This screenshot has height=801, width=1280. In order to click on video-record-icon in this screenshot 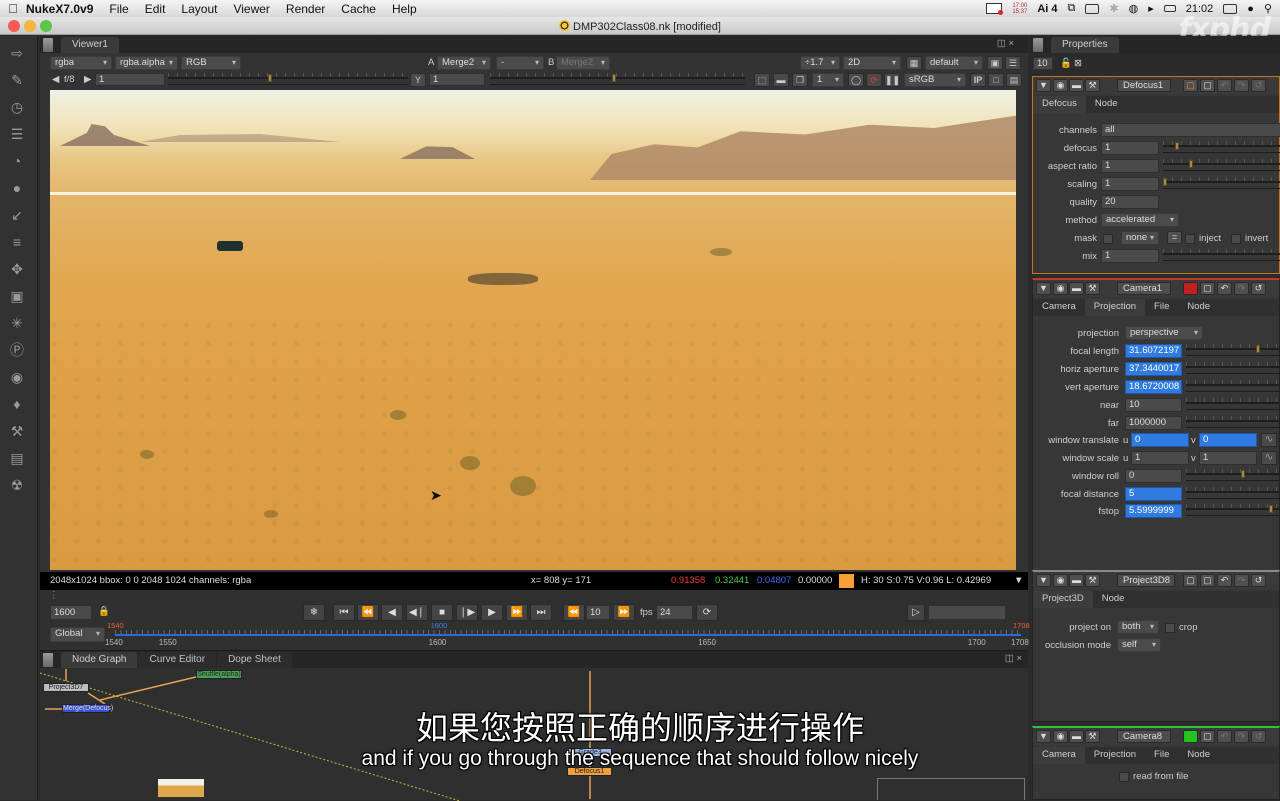, I will do `click(995, 9)`.